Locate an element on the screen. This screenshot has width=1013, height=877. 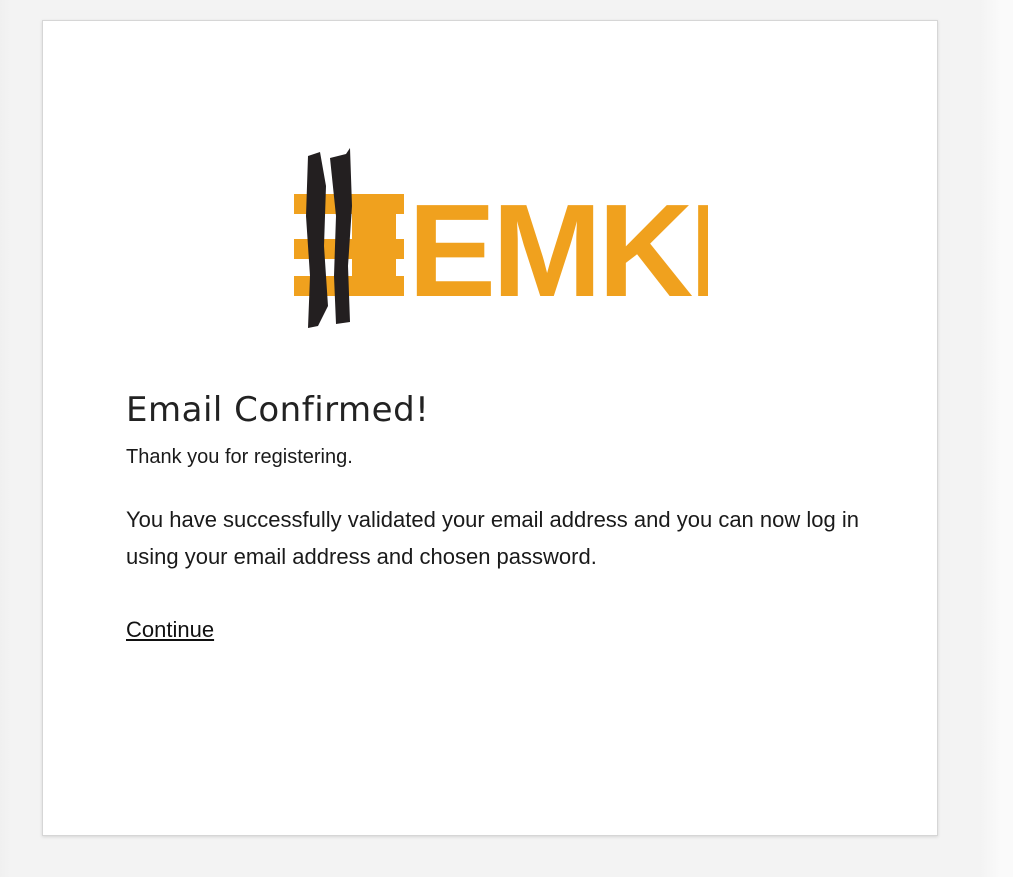
continue-link: Continue is located at coordinates (170, 630).